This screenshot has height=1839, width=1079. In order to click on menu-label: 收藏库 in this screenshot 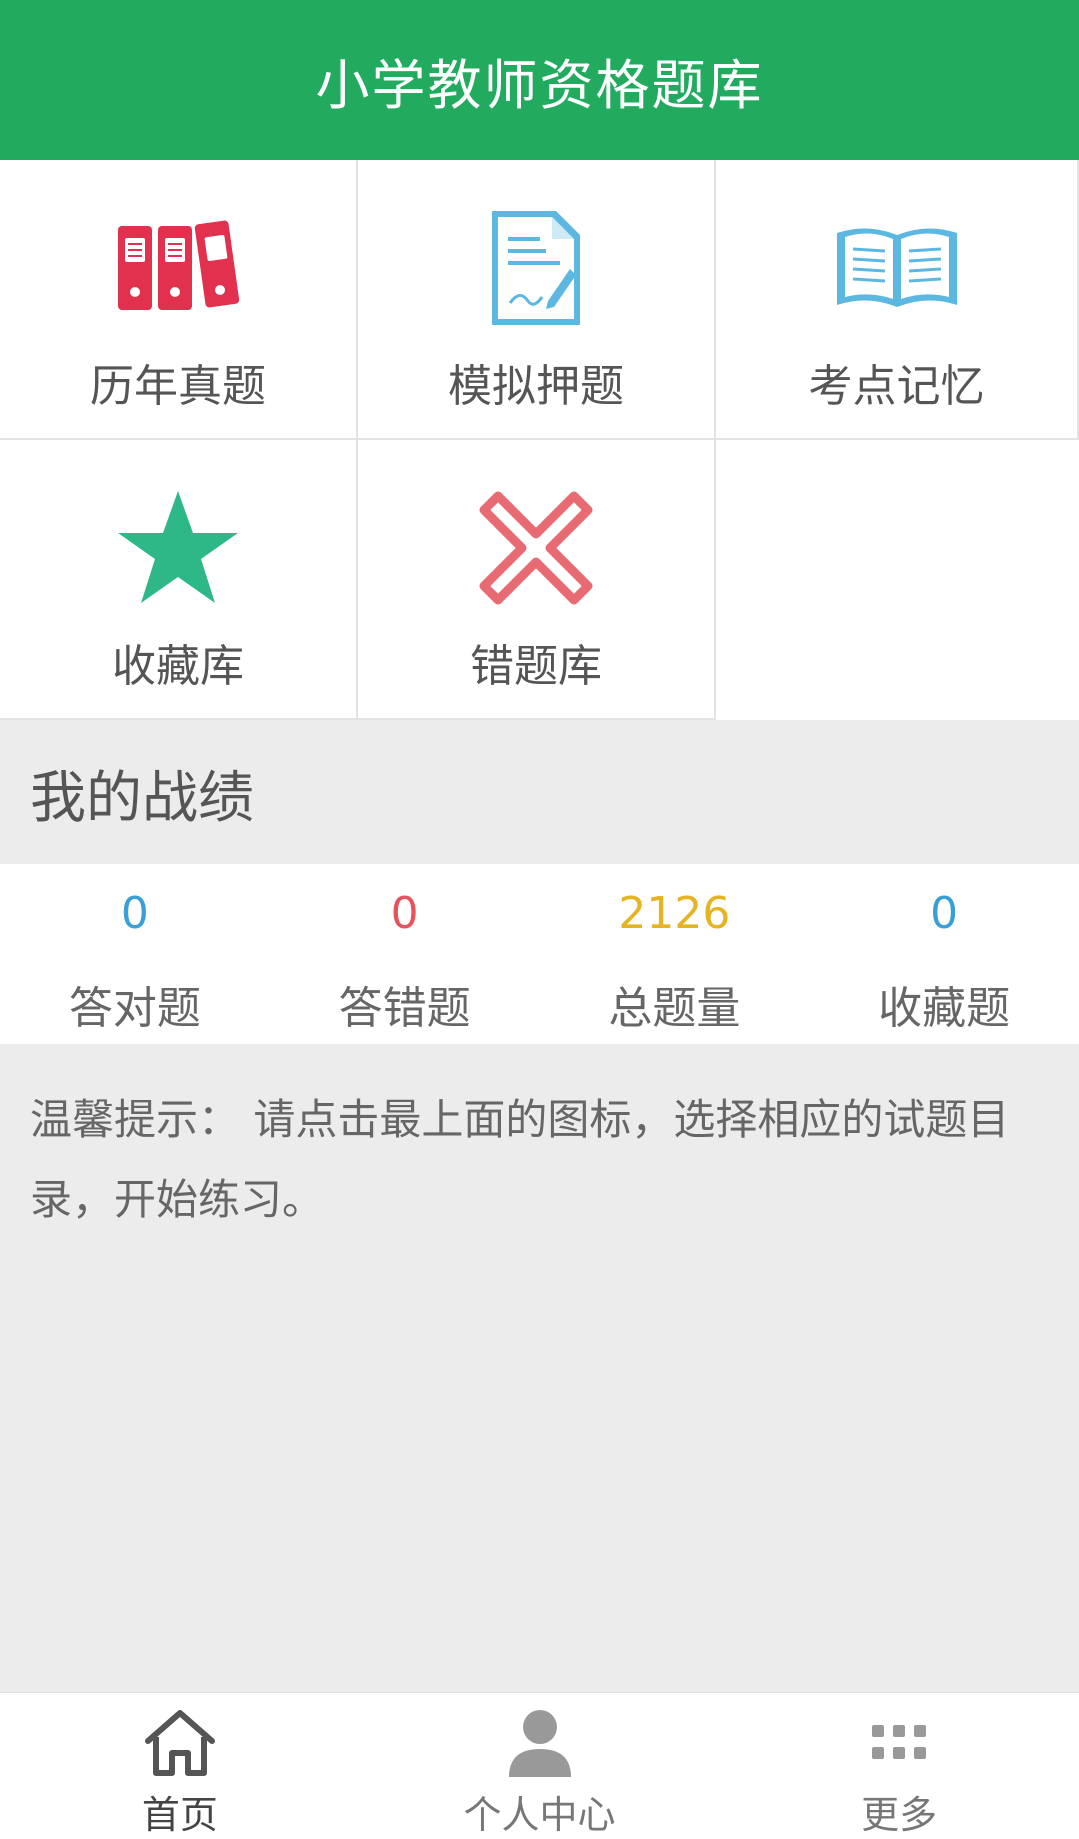, I will do `click(178, 666)`.